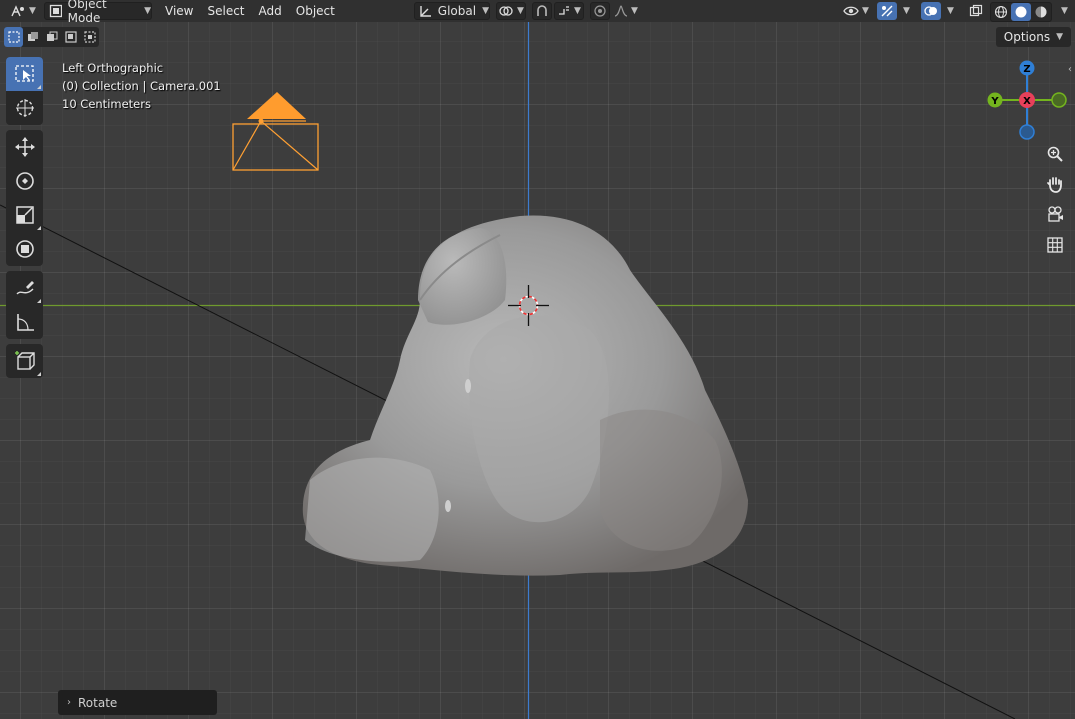  I want to click on proportional-edit-toggle, so click(600, 11).